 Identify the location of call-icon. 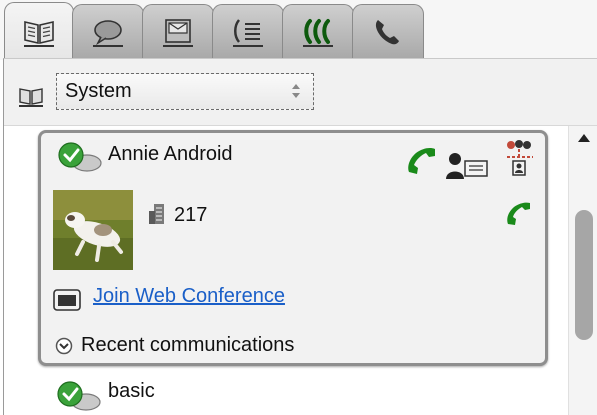
(422, 161).